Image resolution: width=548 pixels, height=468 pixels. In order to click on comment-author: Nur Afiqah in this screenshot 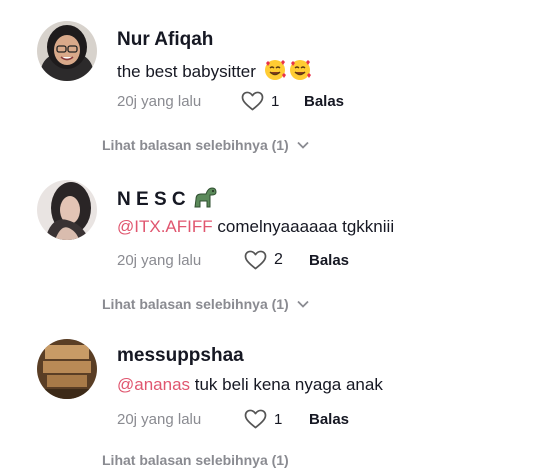, I will do `click(165, 40)`.